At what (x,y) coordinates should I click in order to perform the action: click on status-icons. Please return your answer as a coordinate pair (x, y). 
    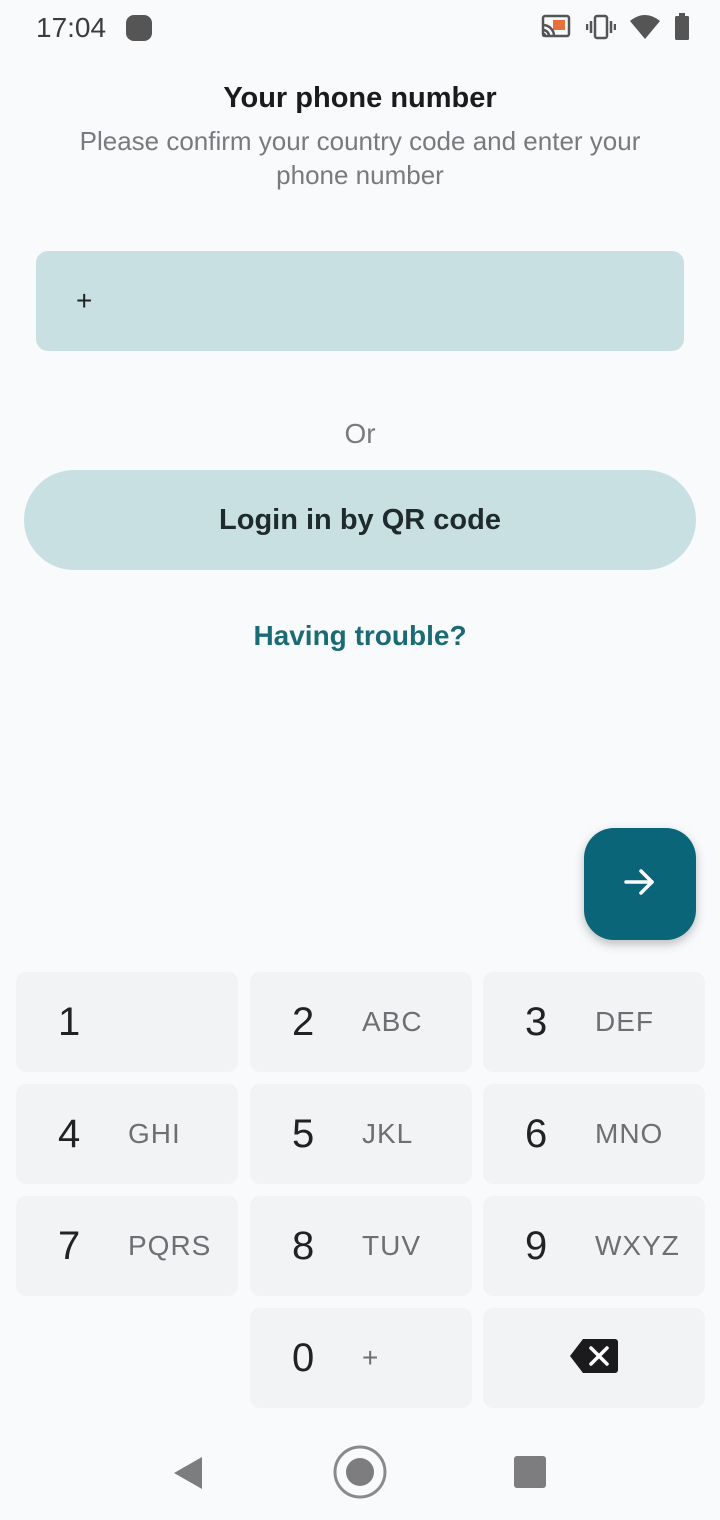
    Looking at the image, I should click on (615, 27).